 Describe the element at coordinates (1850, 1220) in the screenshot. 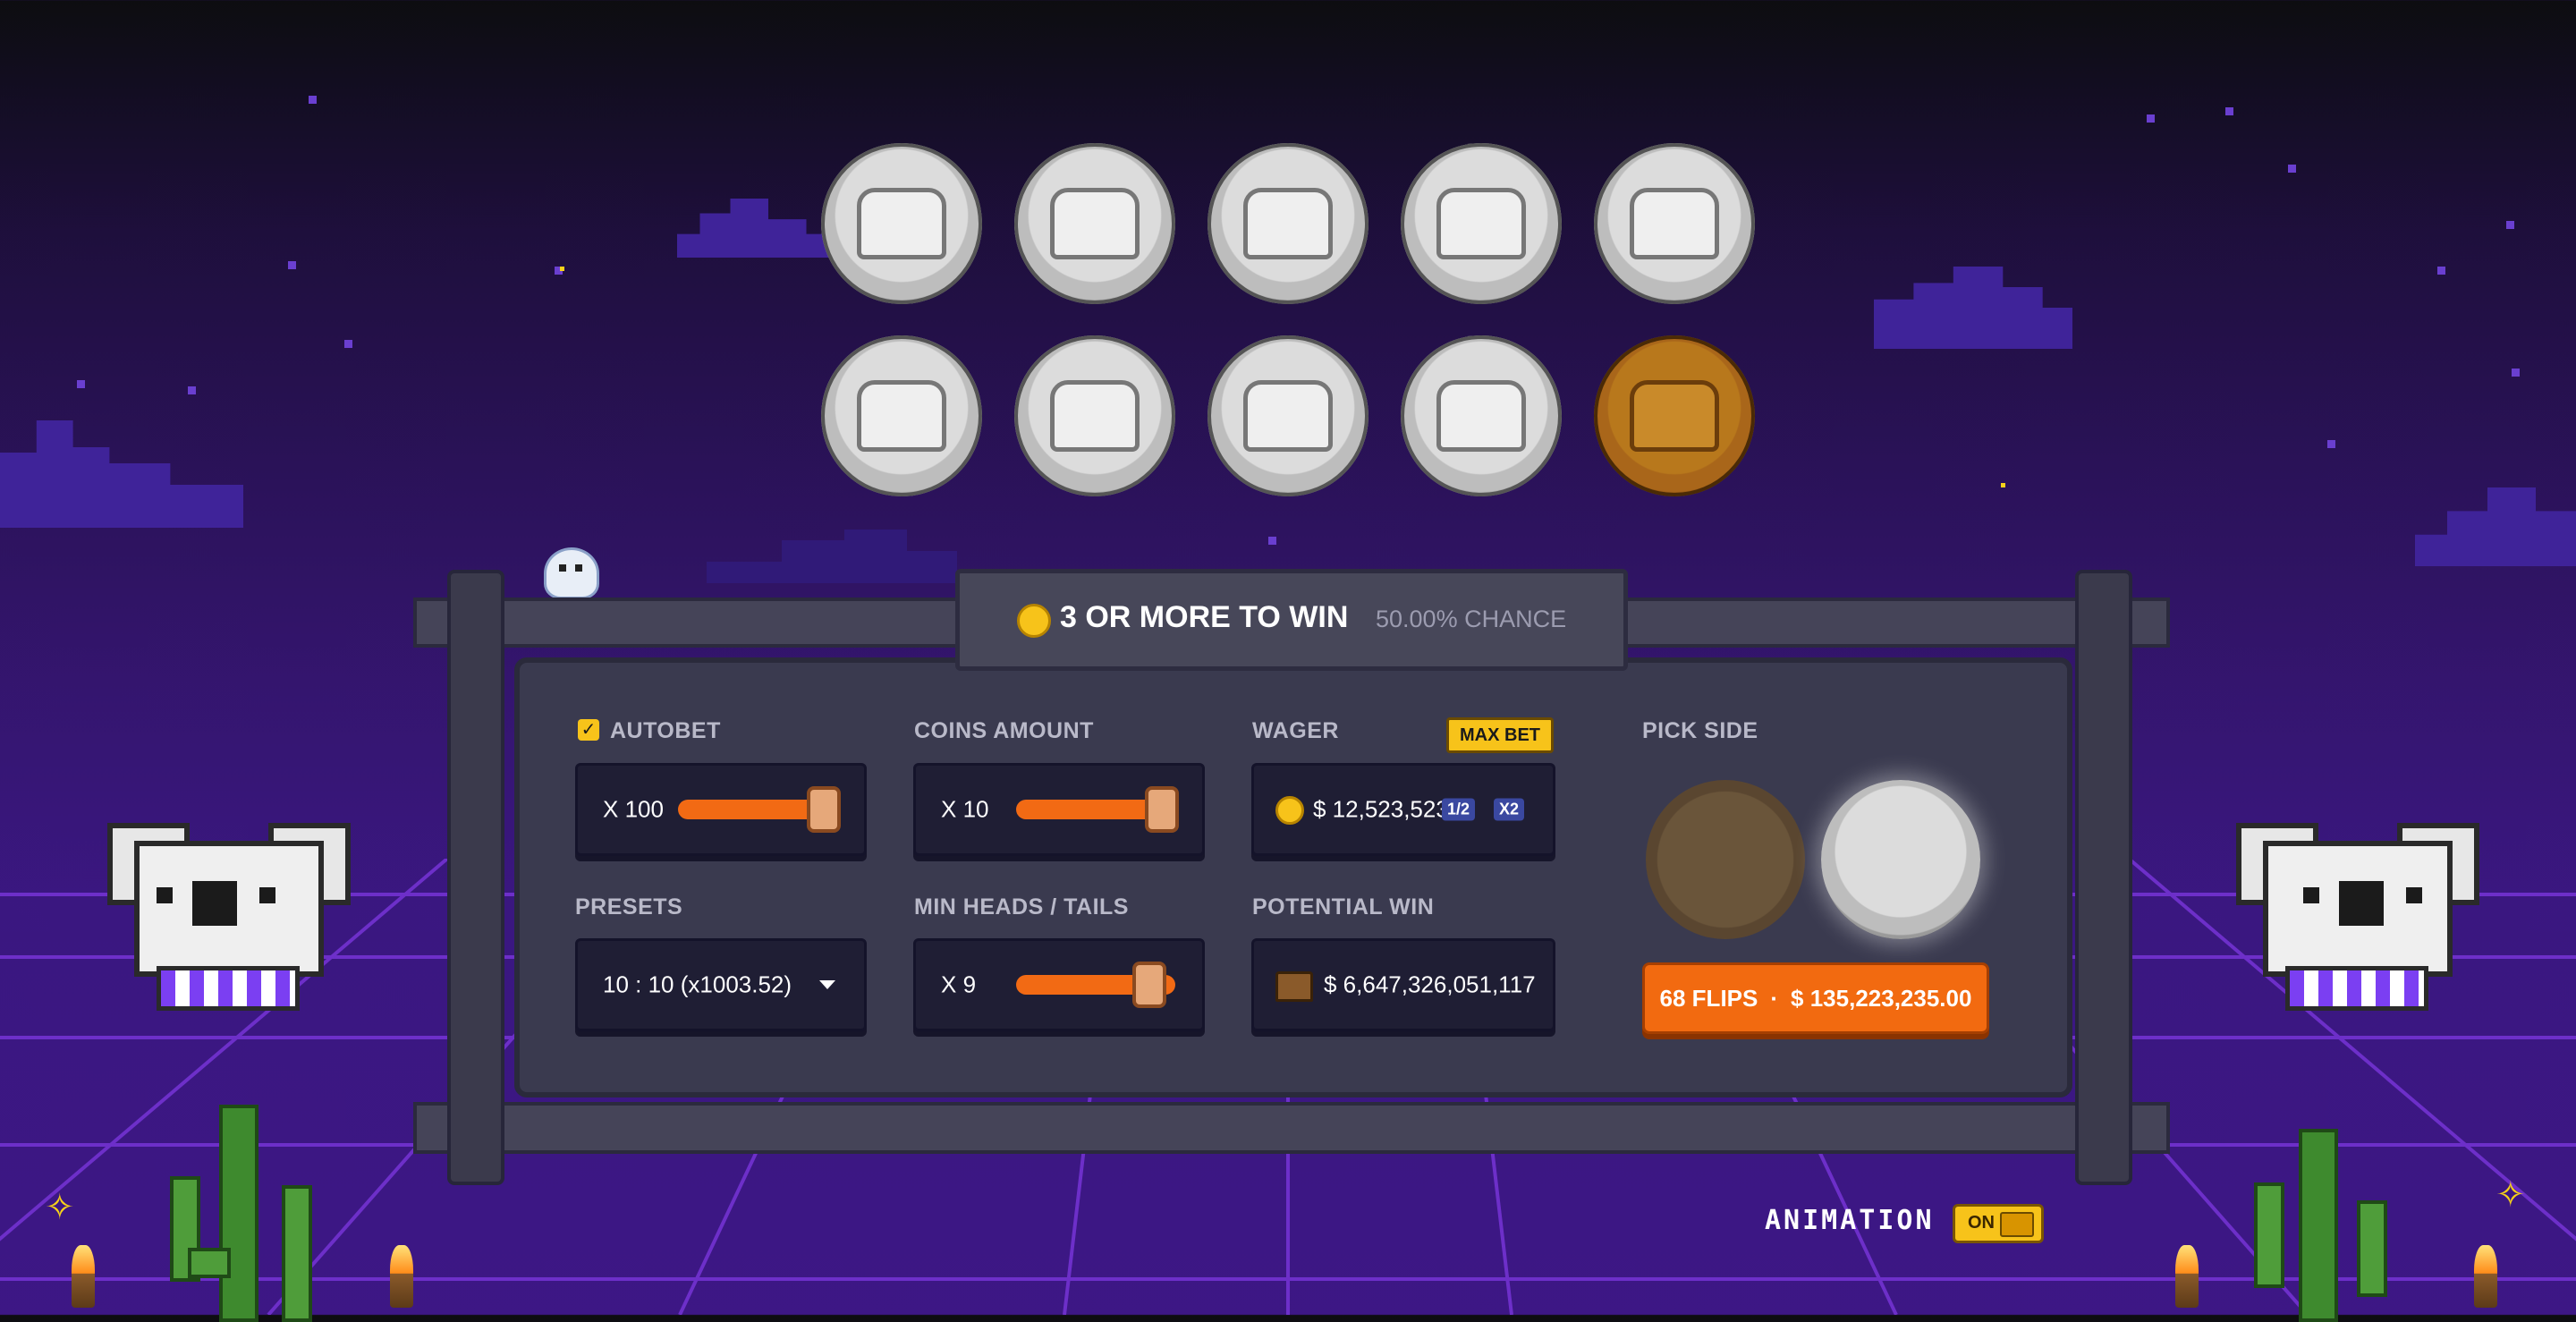

I see `animation-label: ANIMATION` at that location.